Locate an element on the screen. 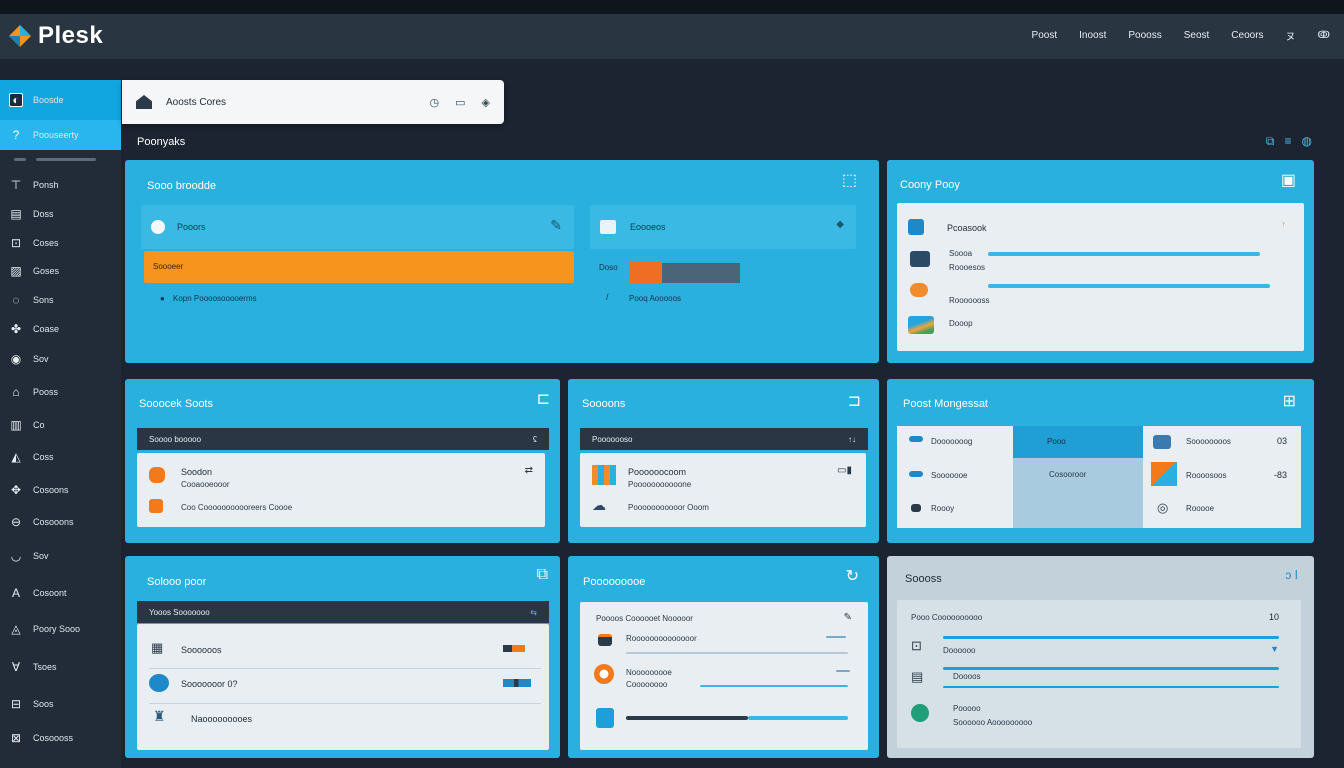 This screenshot has width=1344, height=768. sidebar-icon: ▥ is located at coordinates (16, 425).